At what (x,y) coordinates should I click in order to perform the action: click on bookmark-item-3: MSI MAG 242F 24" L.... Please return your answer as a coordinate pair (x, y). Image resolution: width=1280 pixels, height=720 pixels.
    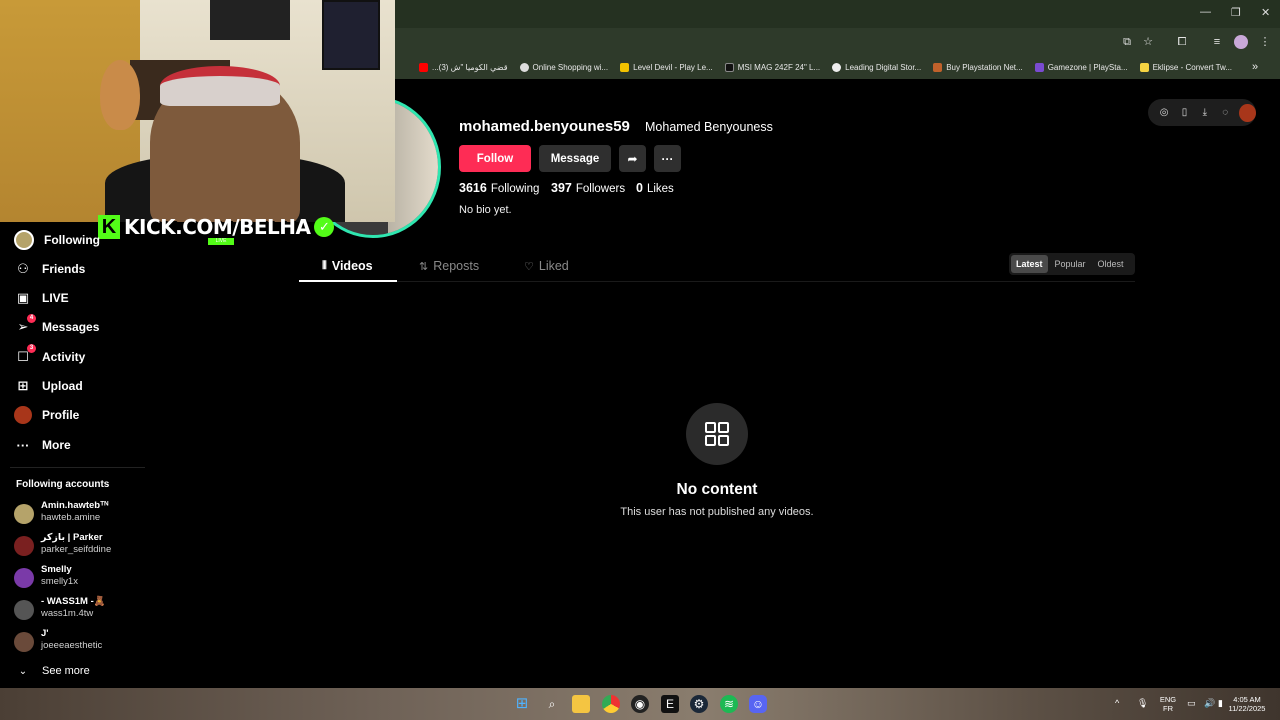
    Looking at the image, I should click on (772, 67).